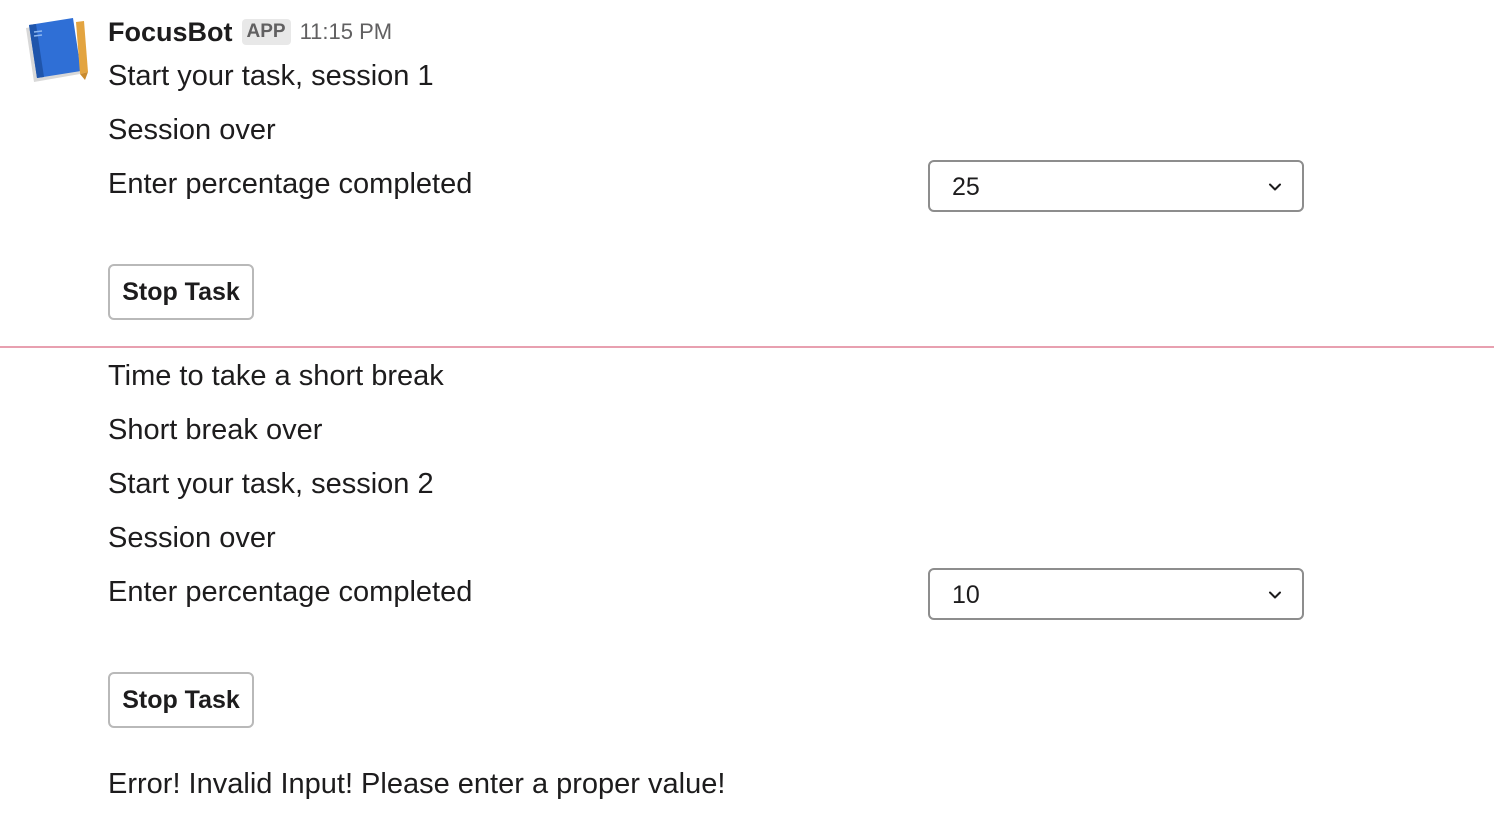 Image resolution: width=1494 pixels, height=832 pixels. What do you see at coordinates (276, 376) in the screenshot?
I see `message-line: Time to take a short break` at bounding box center [276, 376].